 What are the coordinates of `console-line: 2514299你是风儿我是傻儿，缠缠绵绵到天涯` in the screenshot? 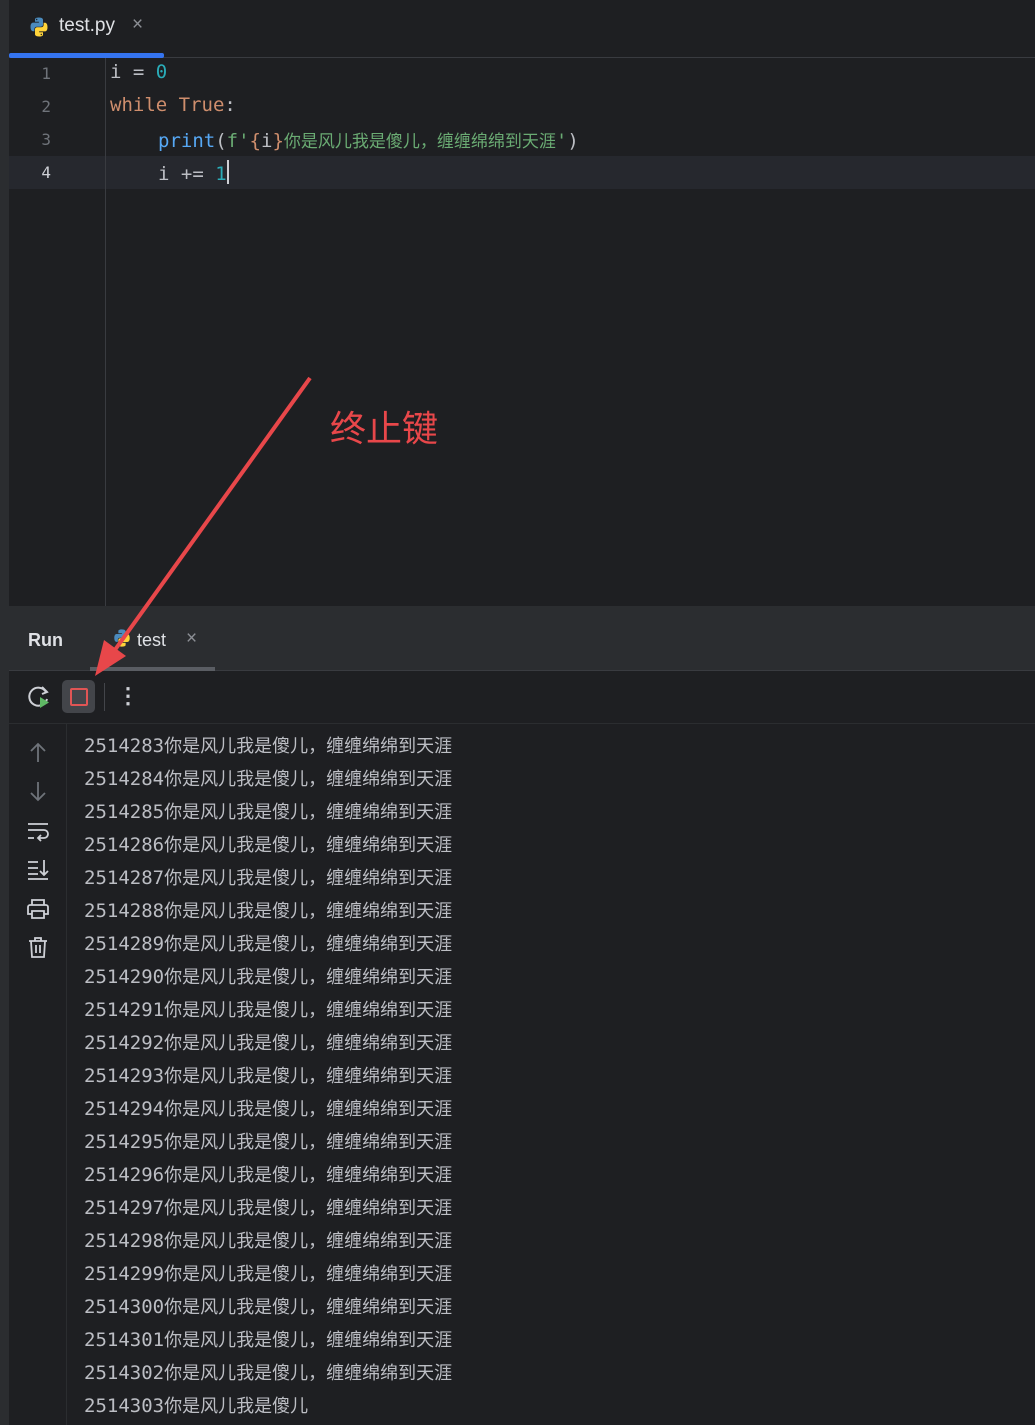 It's located at (268, 1273).